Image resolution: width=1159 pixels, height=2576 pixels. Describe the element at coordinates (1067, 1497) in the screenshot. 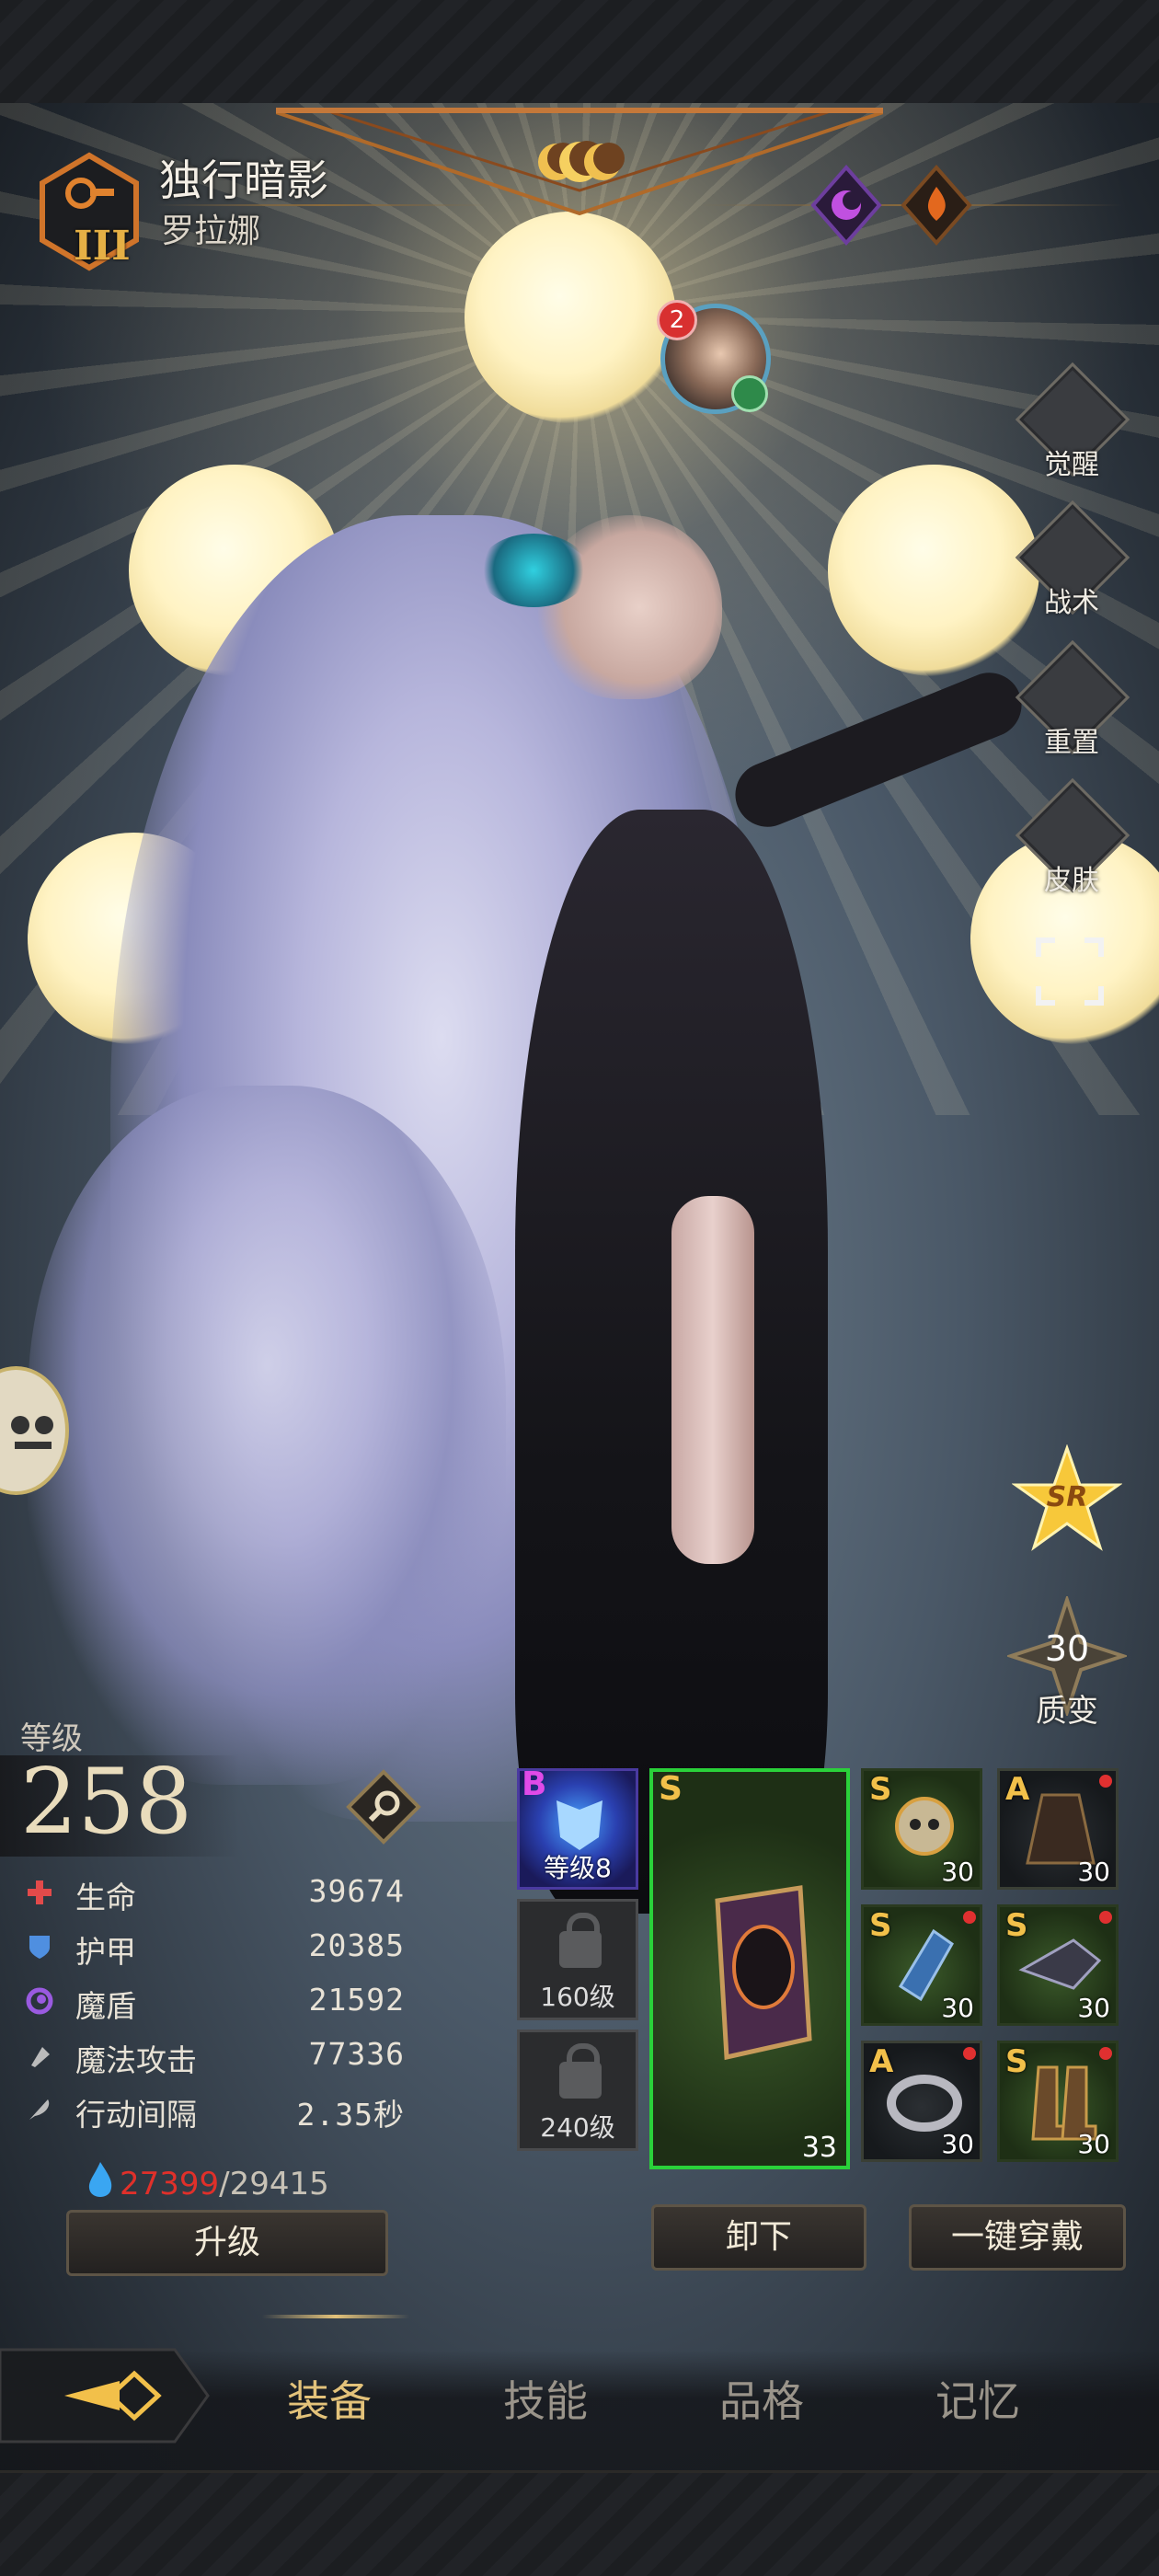

I see `rarity-label: SR` at that location.